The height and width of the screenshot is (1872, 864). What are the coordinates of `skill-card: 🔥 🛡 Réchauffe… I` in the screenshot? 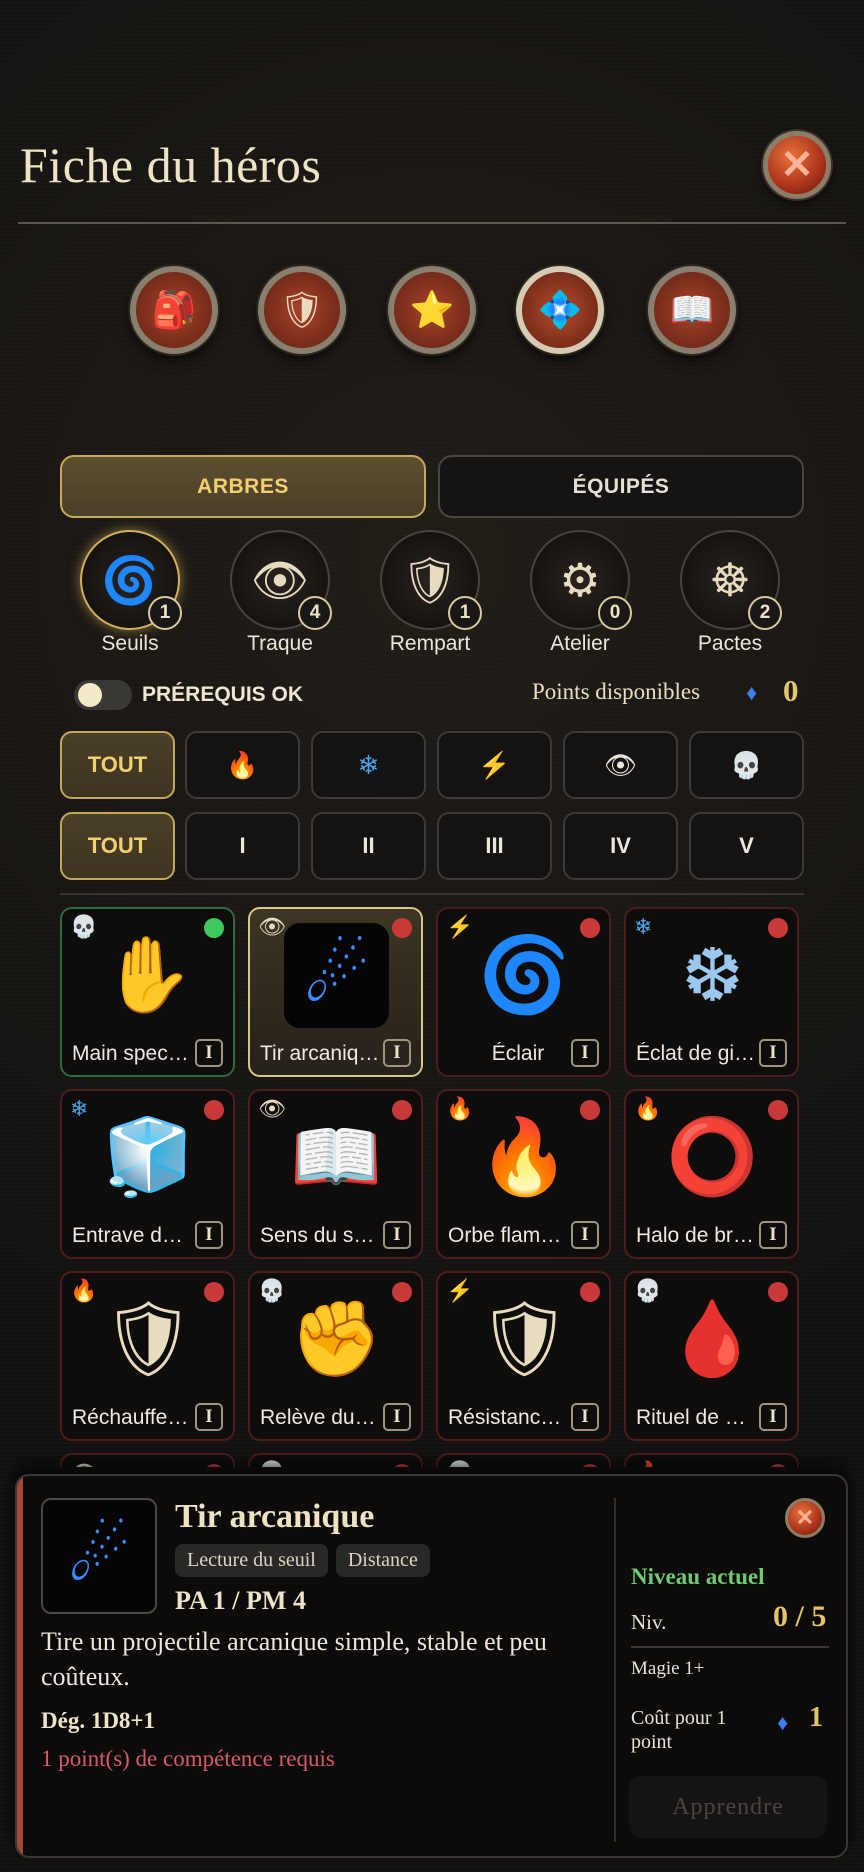 It's located at (147, 1356).